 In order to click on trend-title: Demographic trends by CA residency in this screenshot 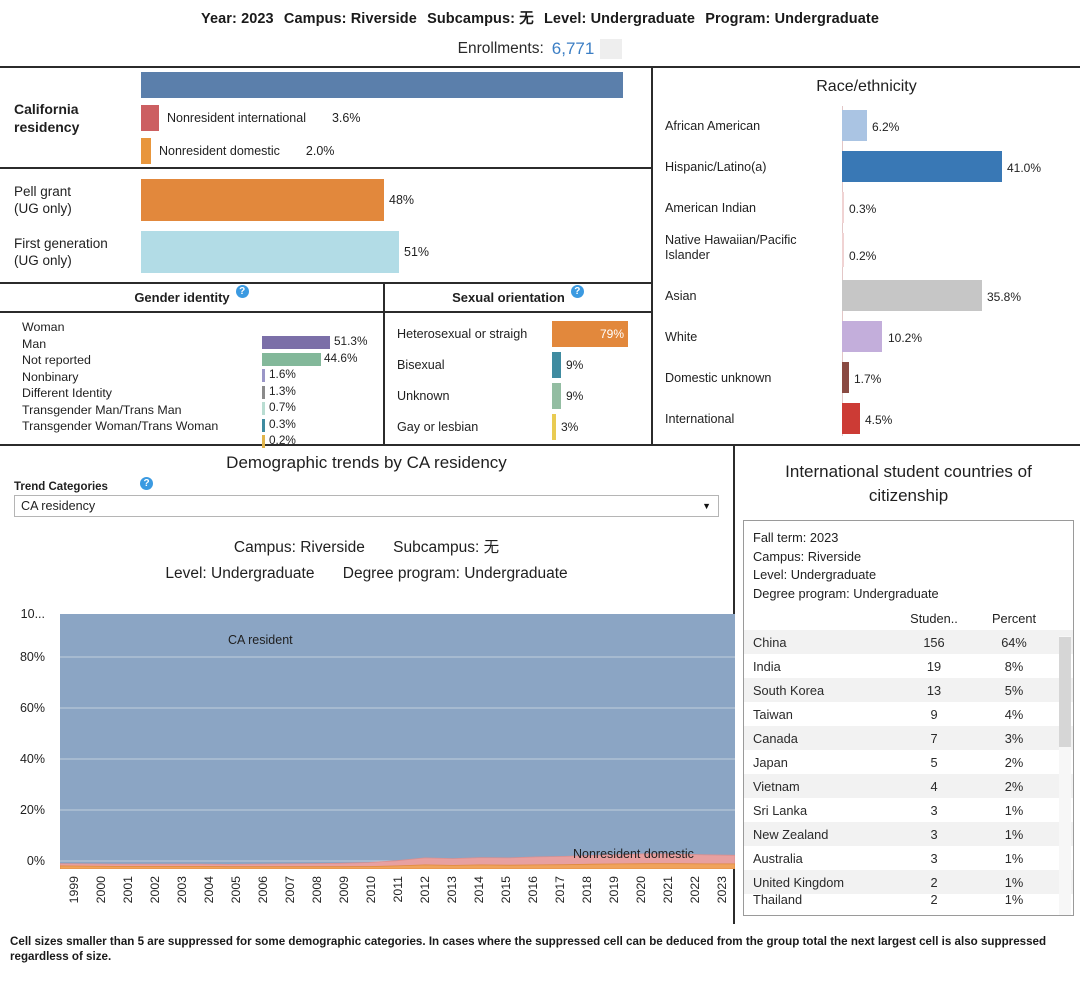, I will do `click(366, 462)`.